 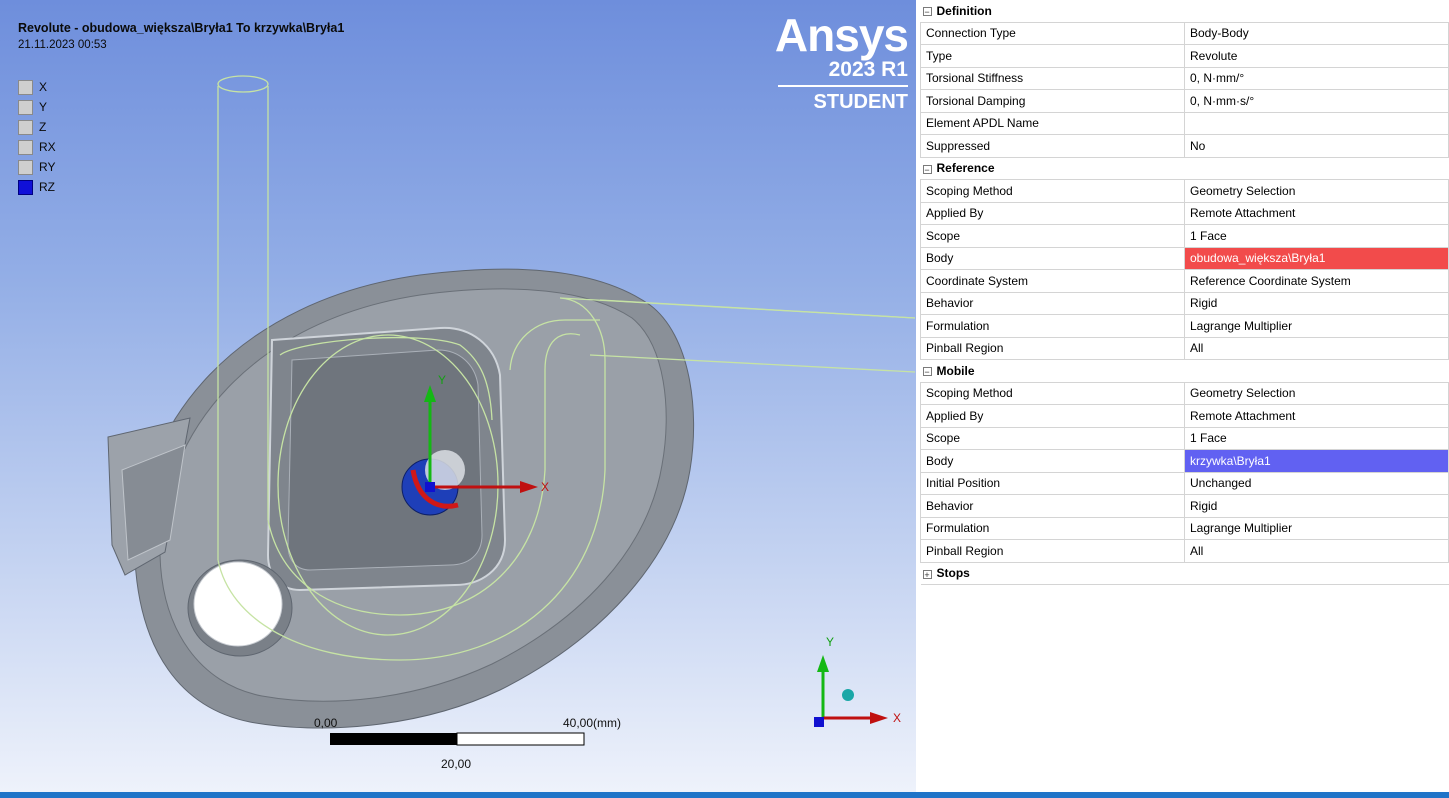 I want to click on dof-item-x: X, so click(x=37, y=87).